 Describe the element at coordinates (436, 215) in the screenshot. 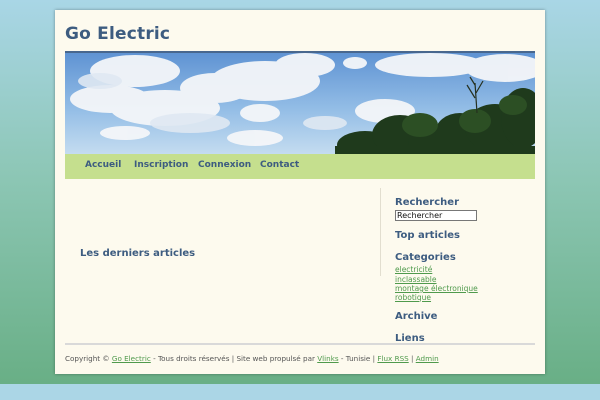

I see `search-input` at that location.